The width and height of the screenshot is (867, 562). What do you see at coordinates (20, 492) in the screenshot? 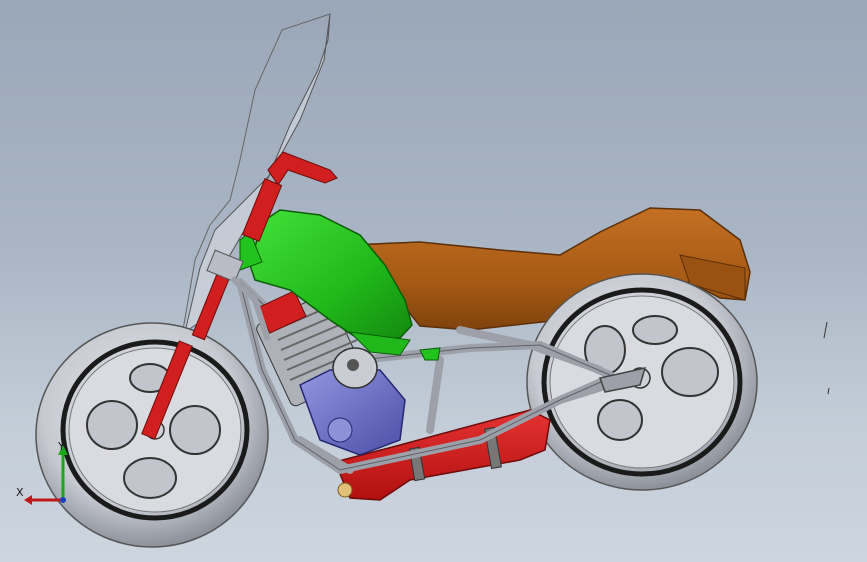
I see `x-axis-label: X` at bounding box center [20, 492].